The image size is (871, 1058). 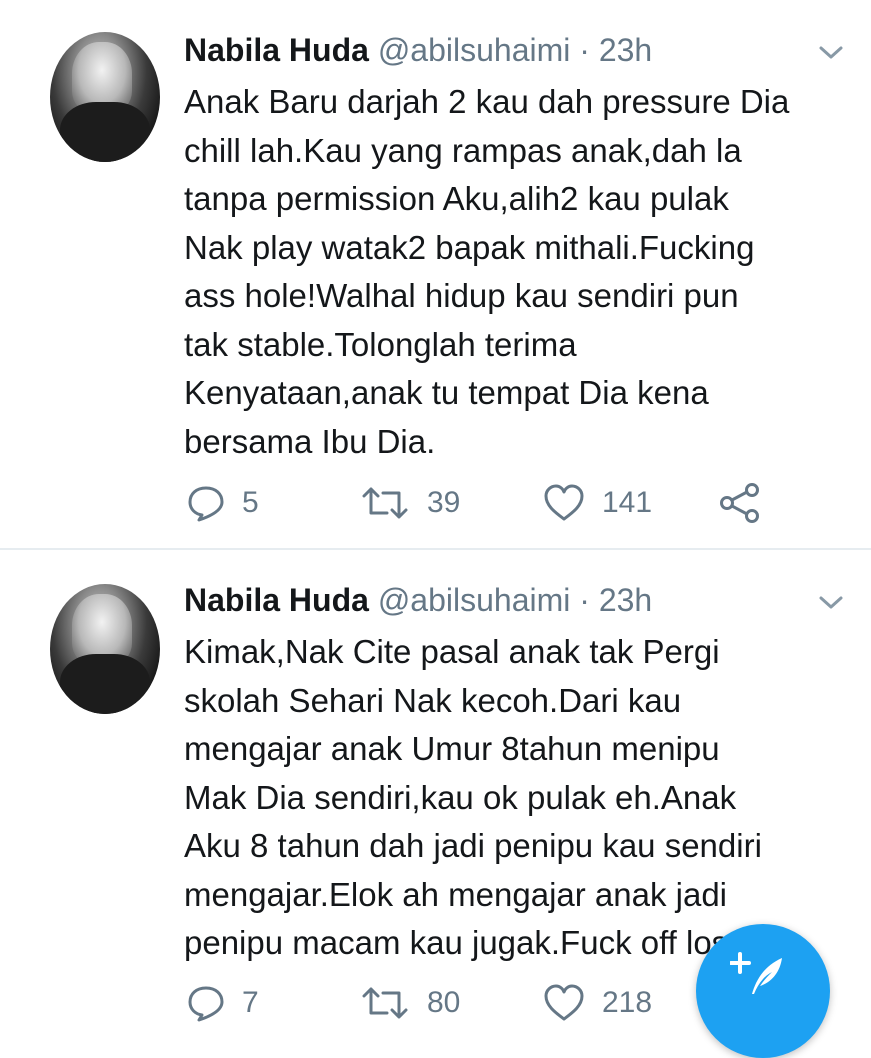 I want to click on compose-tweet-icon, so click(x=756, y=973).